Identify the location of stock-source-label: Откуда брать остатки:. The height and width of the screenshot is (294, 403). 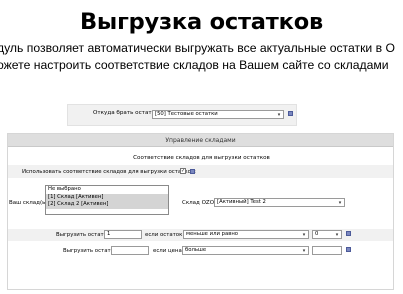
(127, 113).